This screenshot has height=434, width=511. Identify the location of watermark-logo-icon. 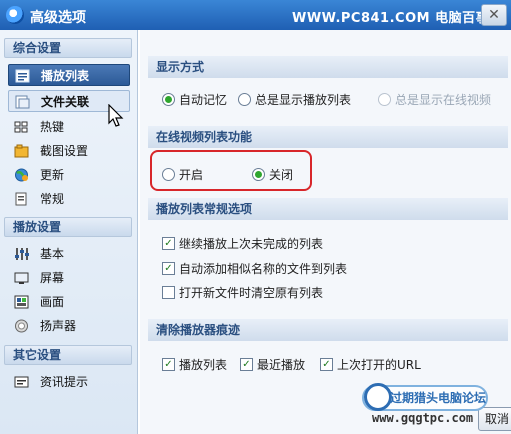
(378, 397).